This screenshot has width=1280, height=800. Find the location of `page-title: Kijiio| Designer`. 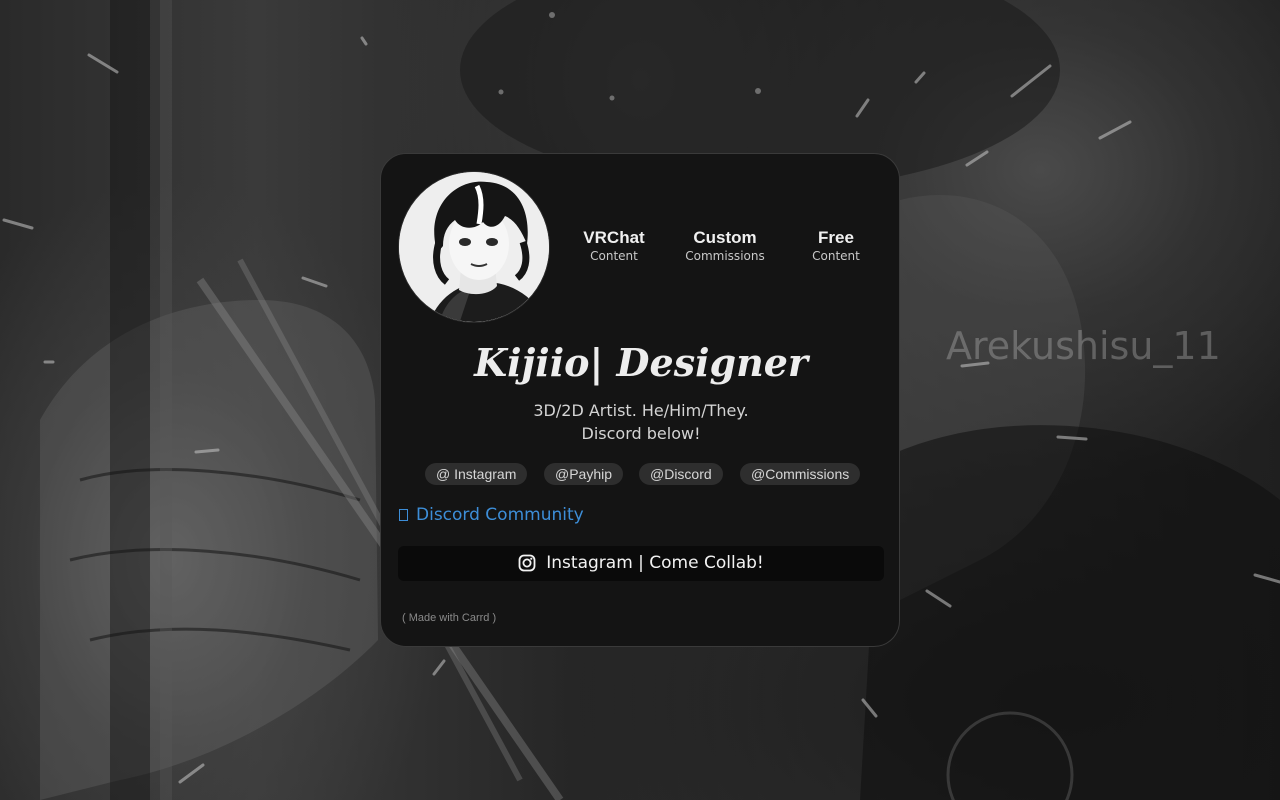

page-title: Kijiio| Designer is located at coordinates (641, 362).